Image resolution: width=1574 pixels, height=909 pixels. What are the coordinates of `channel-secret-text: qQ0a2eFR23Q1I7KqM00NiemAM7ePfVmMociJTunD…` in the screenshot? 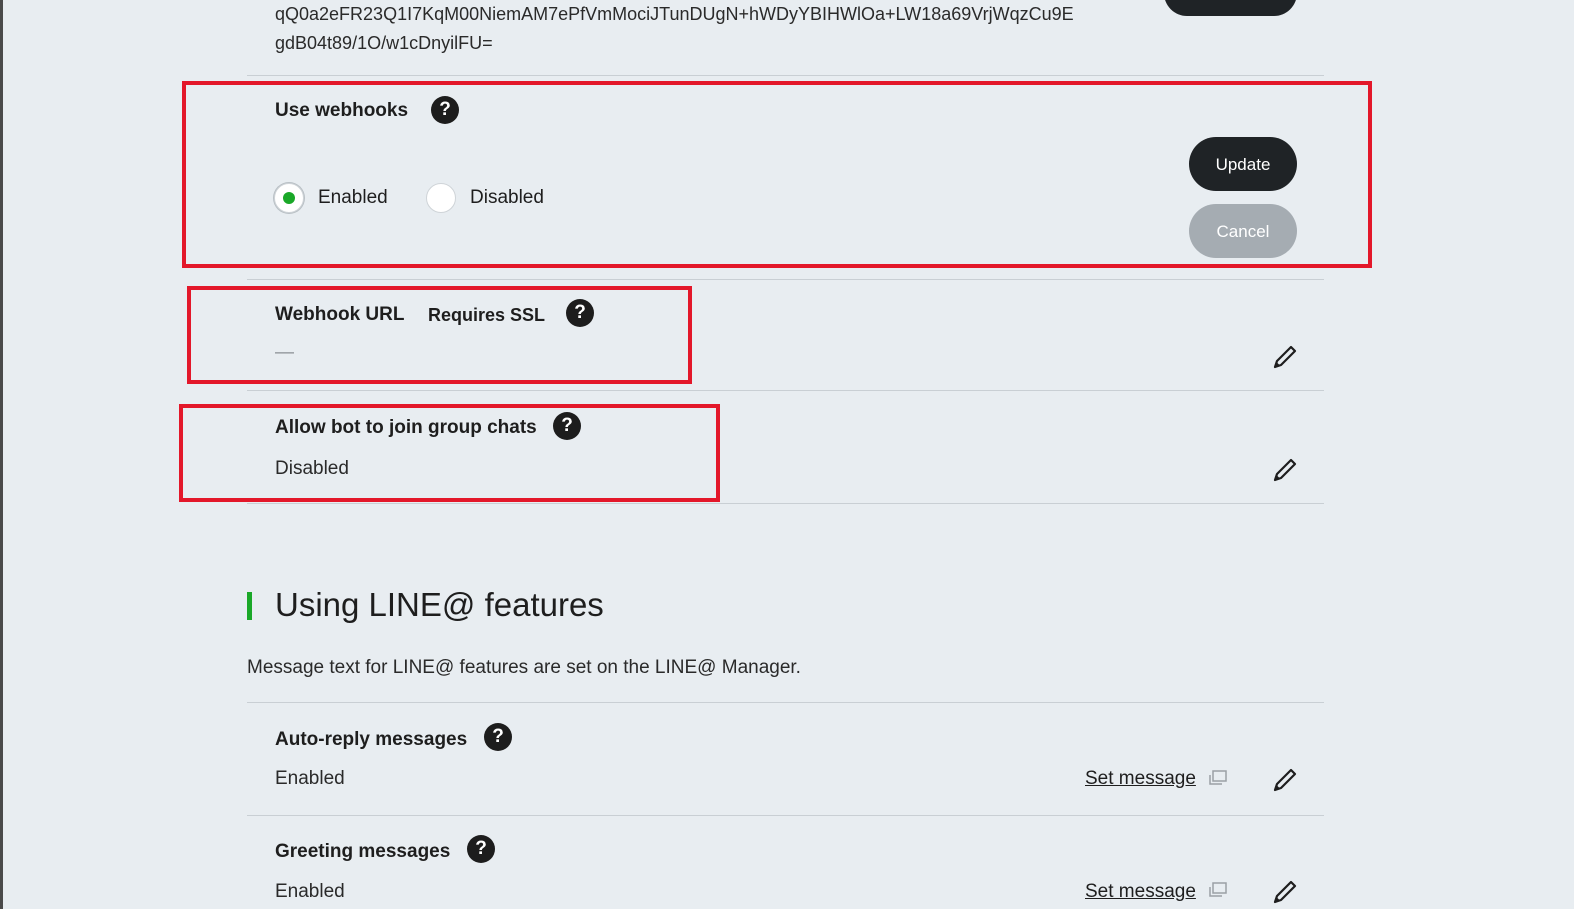 It's located at (674, 29).